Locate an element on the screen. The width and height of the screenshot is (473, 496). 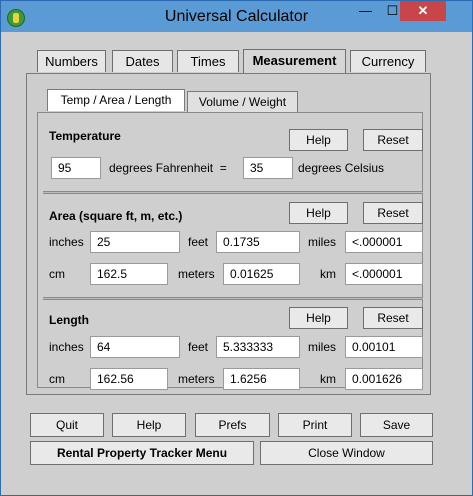
tab-currency: Currency is located at coordinates (388, 61).